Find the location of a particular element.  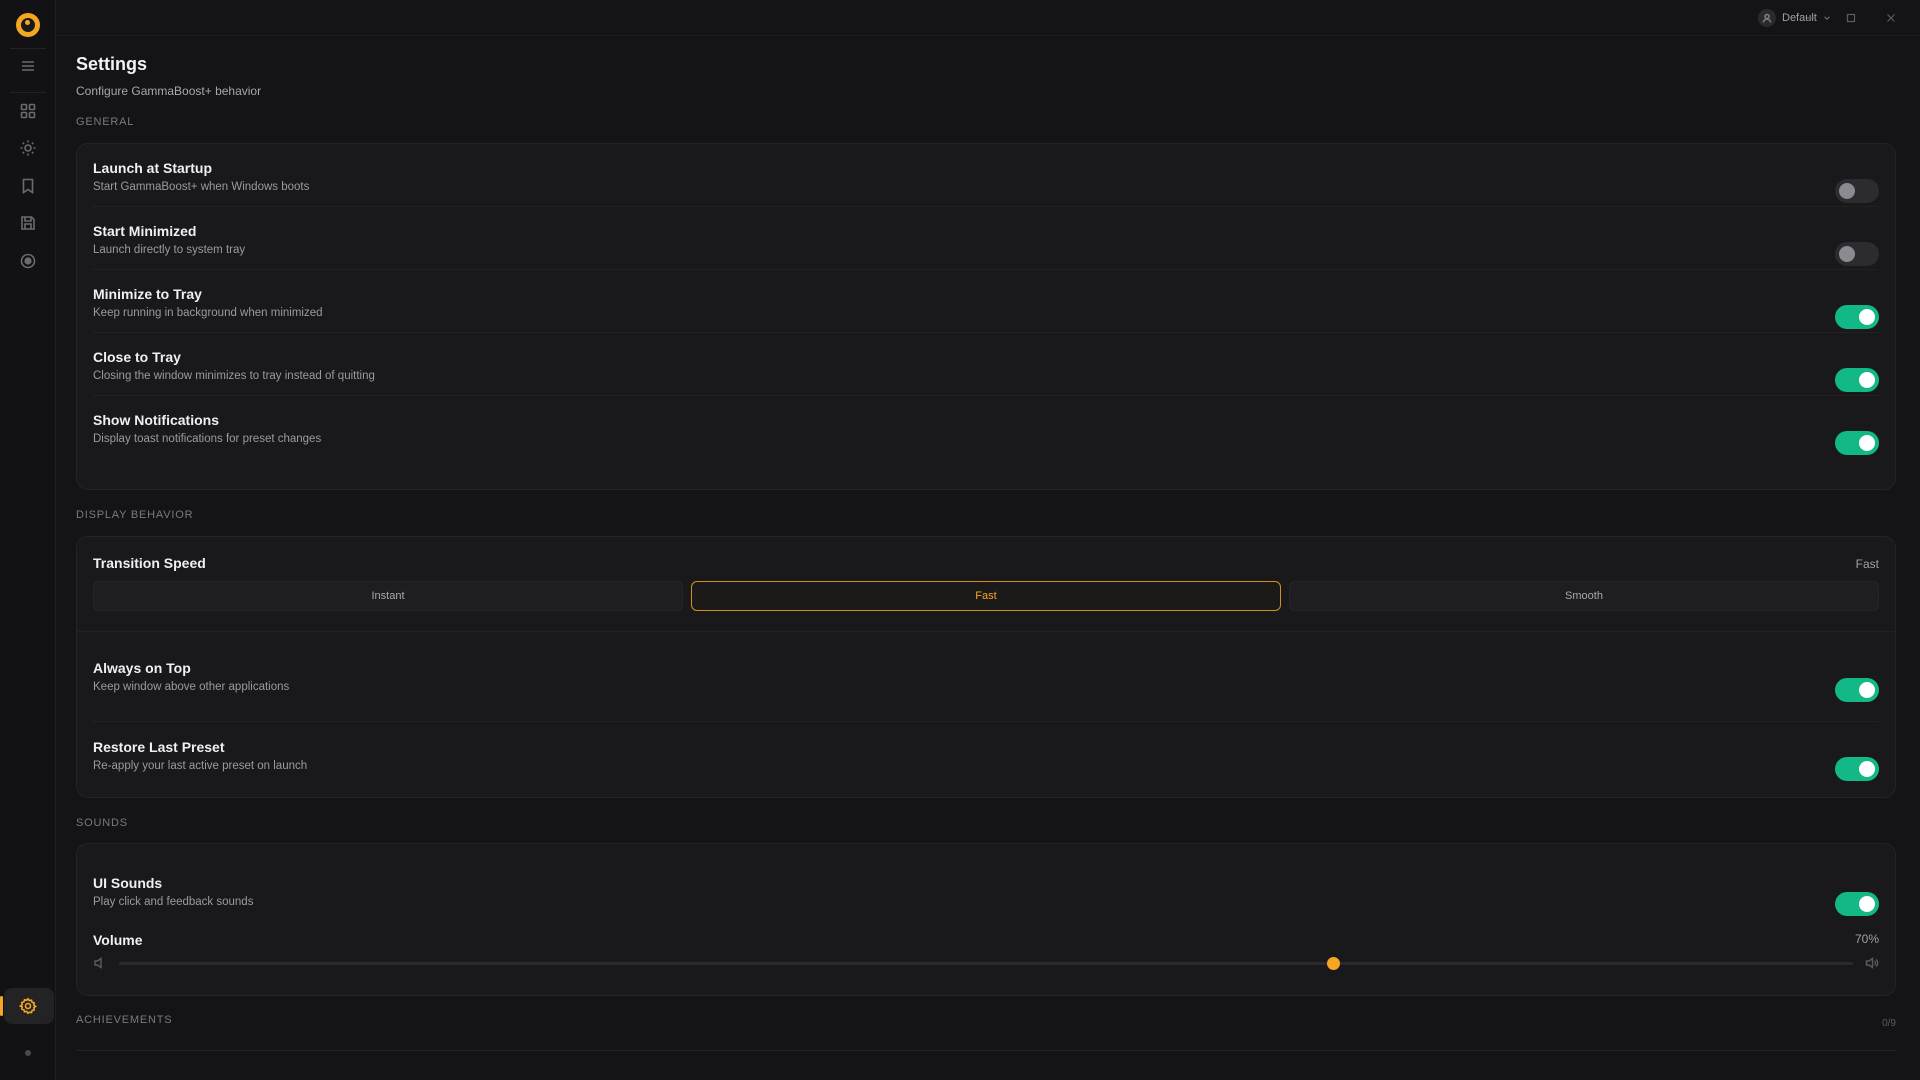

close-button is located at coordinates (1891, 18).